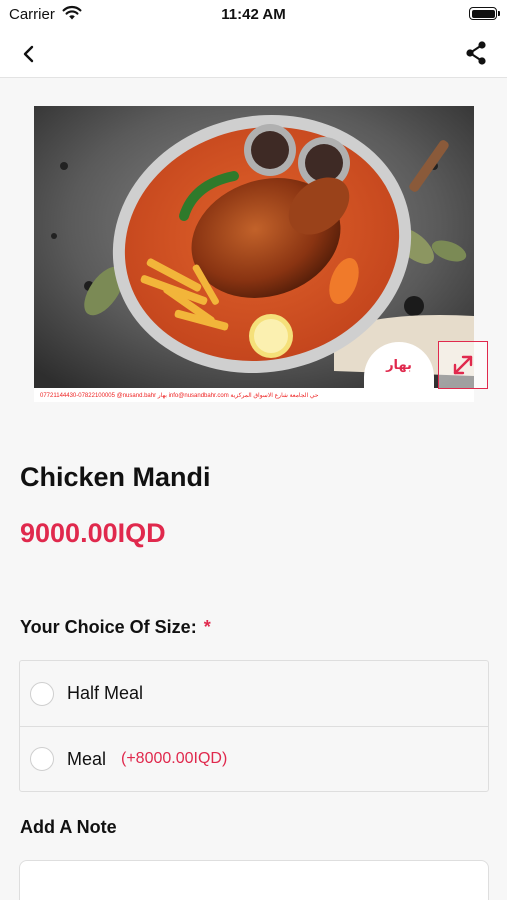  What do you see at coordinates (253, 54) in the screenshot?
I see `navigation-bar` at bounding box center [253, 54].